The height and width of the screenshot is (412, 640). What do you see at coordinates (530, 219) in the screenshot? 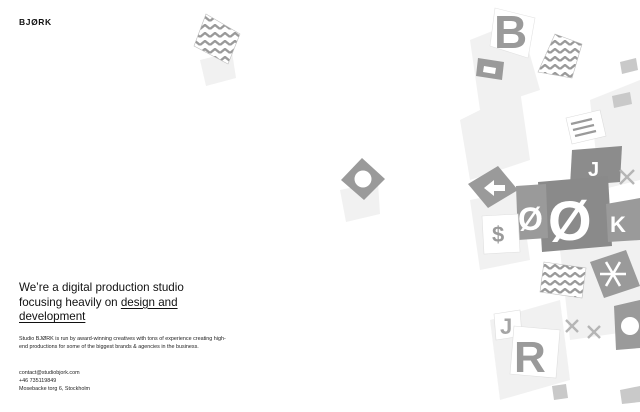
I see `letter-o-slash-glyph-2: Ø` at bounding box center [530, 219].